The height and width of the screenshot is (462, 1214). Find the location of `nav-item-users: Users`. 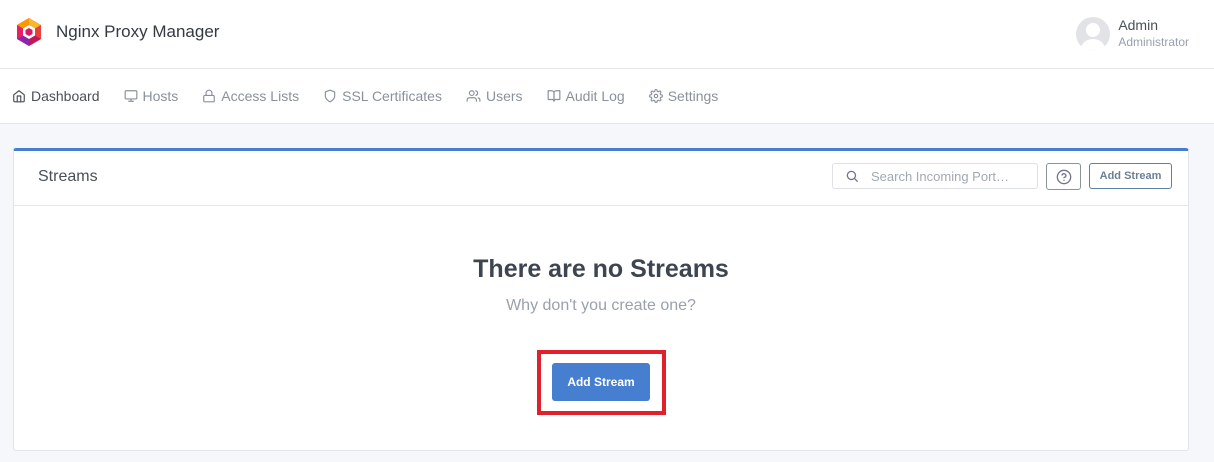

nav-item-users: Users is located at coordinates (494, 96).